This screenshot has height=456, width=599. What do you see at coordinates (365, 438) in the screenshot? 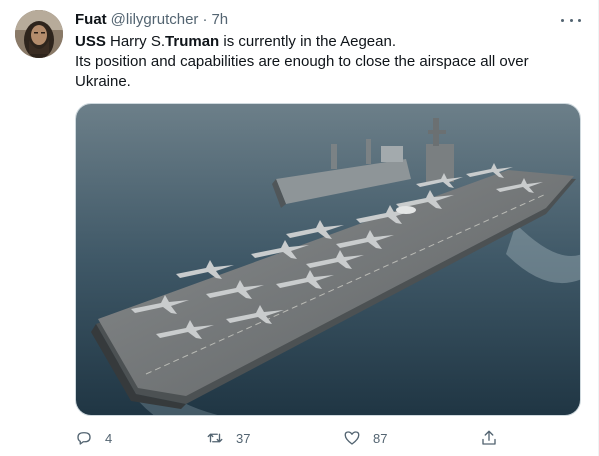
I see `like-button: 87` at bounding box center [365, 438].